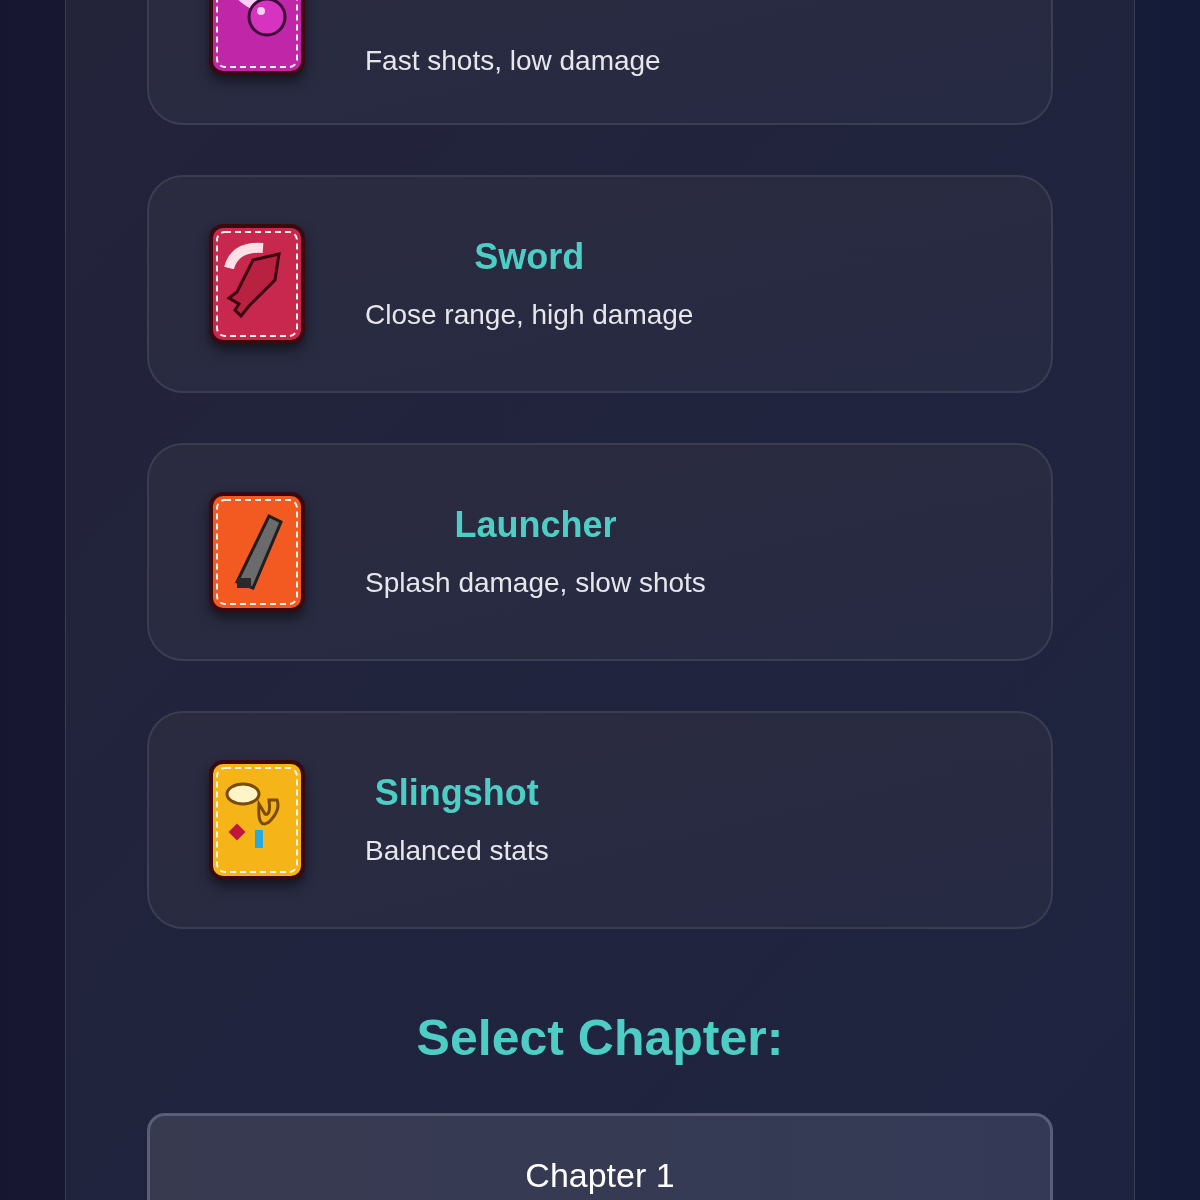 Image resolution: width=1200 pixels, height=1200 pixels. I want to click on weapon-description: Splash damage, slow shots, so click(535, 583).